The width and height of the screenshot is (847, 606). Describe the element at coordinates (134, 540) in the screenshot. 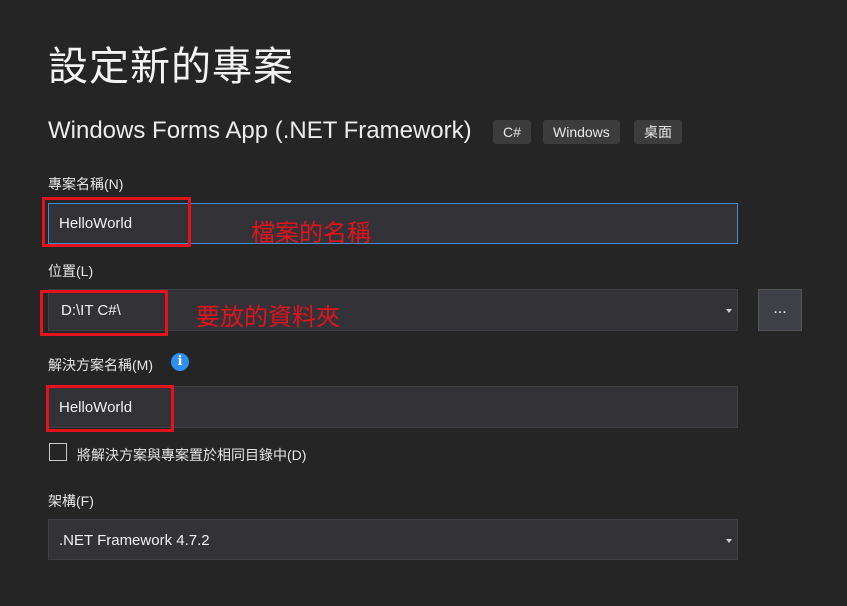

I see `framework-value: .NET Framework 4.7.2` at that location.